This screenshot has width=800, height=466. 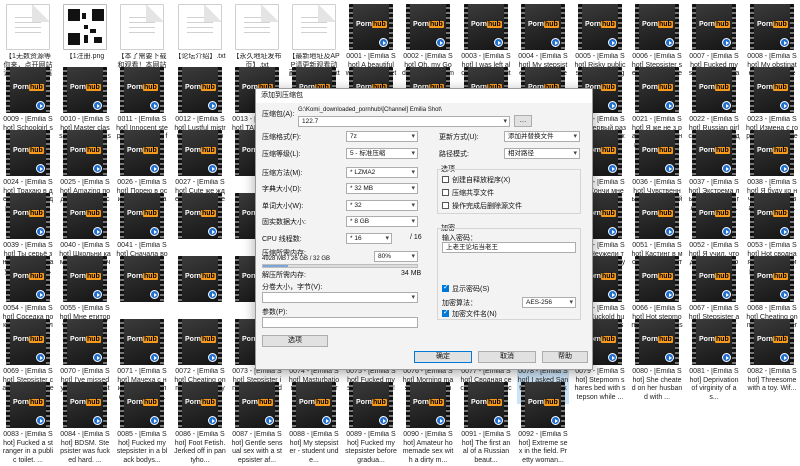 I want to click on cancel-button: 取消, so click(x=507, y=357).